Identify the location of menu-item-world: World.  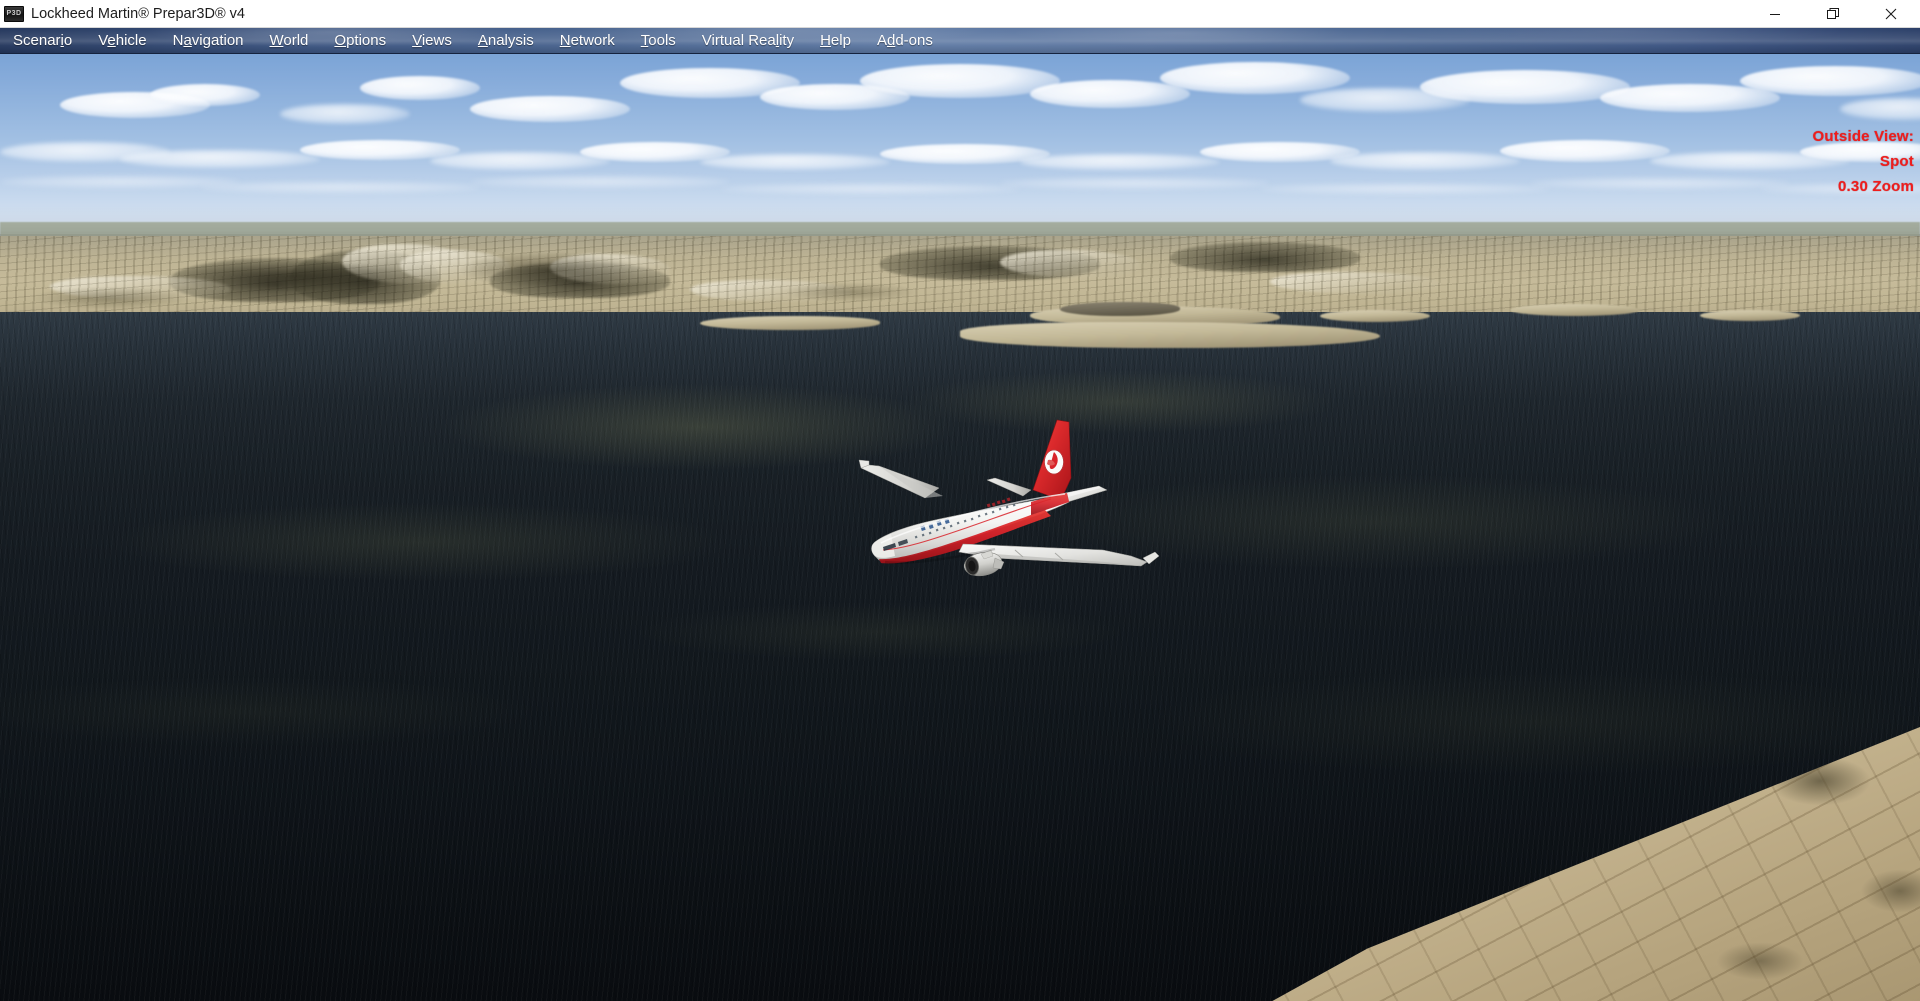
(289, 40).